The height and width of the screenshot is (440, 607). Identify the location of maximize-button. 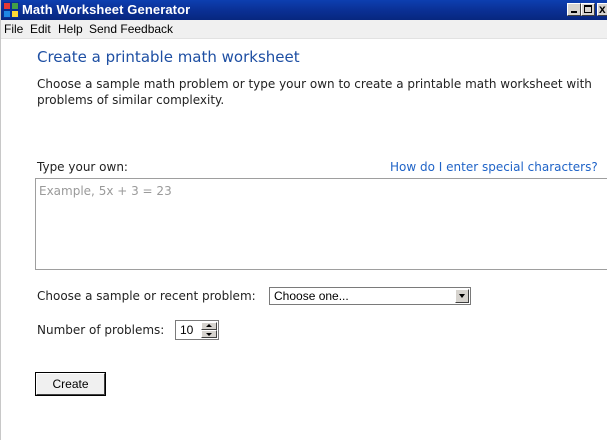
(588, 9).